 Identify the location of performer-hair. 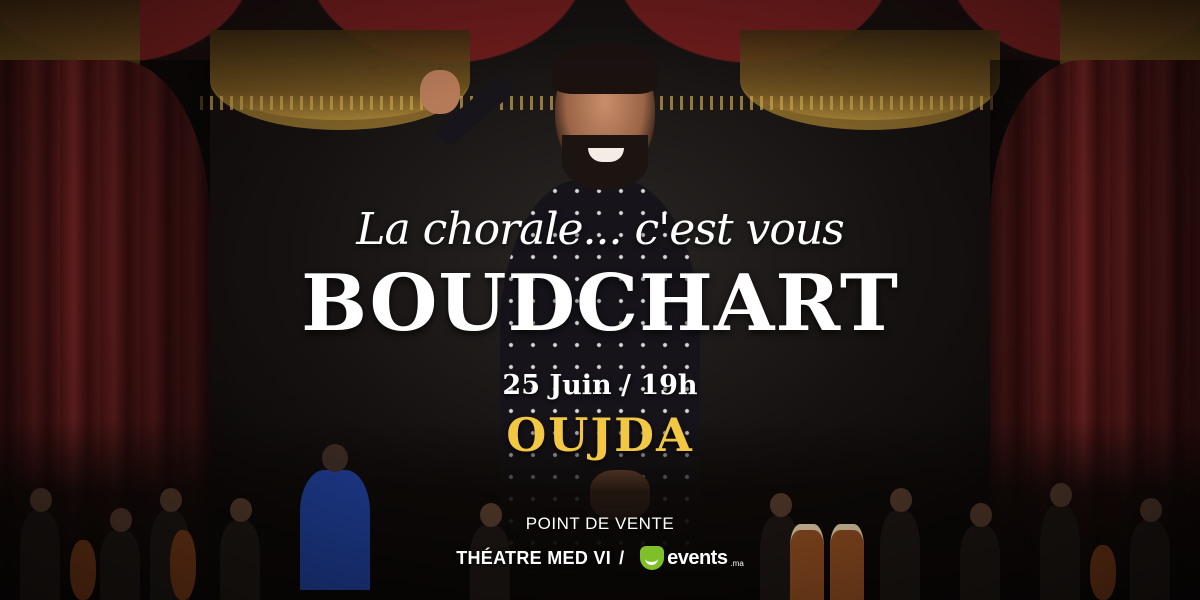
(605, 69).